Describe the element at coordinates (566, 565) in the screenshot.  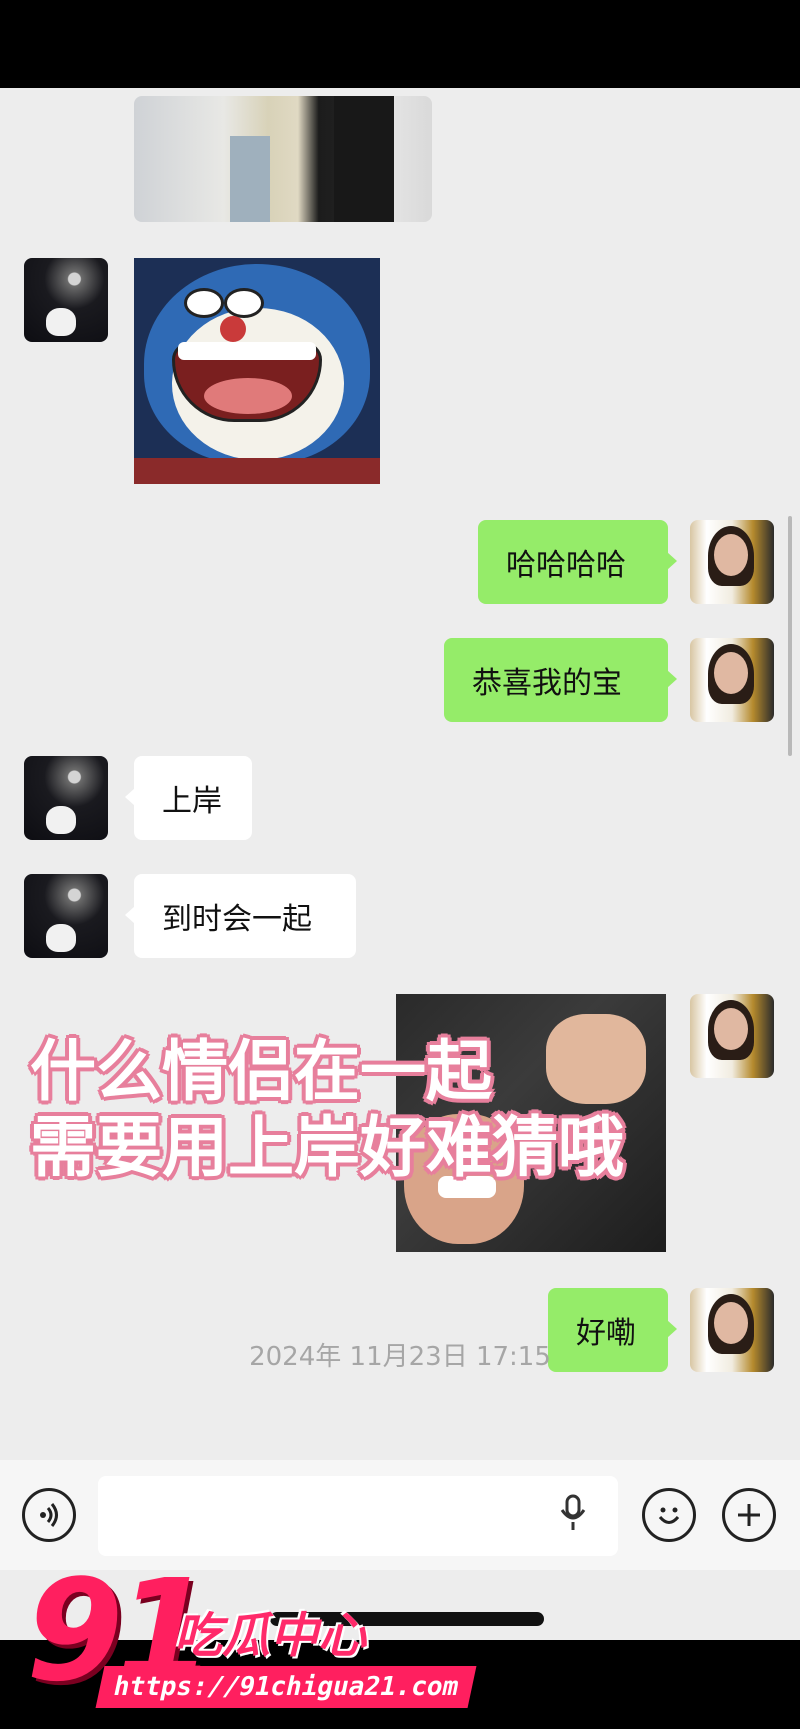
I see `message-text: 哈哈哈哈` at that location.